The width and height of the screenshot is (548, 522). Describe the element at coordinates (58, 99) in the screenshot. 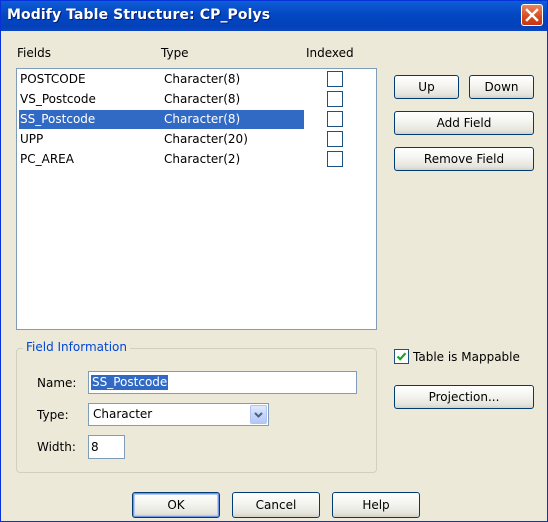

I see `field-name: VS_Postcode` at that location.